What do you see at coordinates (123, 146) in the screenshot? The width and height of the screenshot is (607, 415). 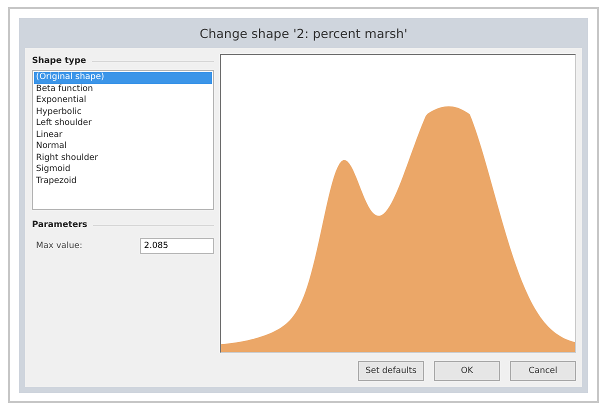 I see `list-item: Normal` at bounding box center [123, 146].